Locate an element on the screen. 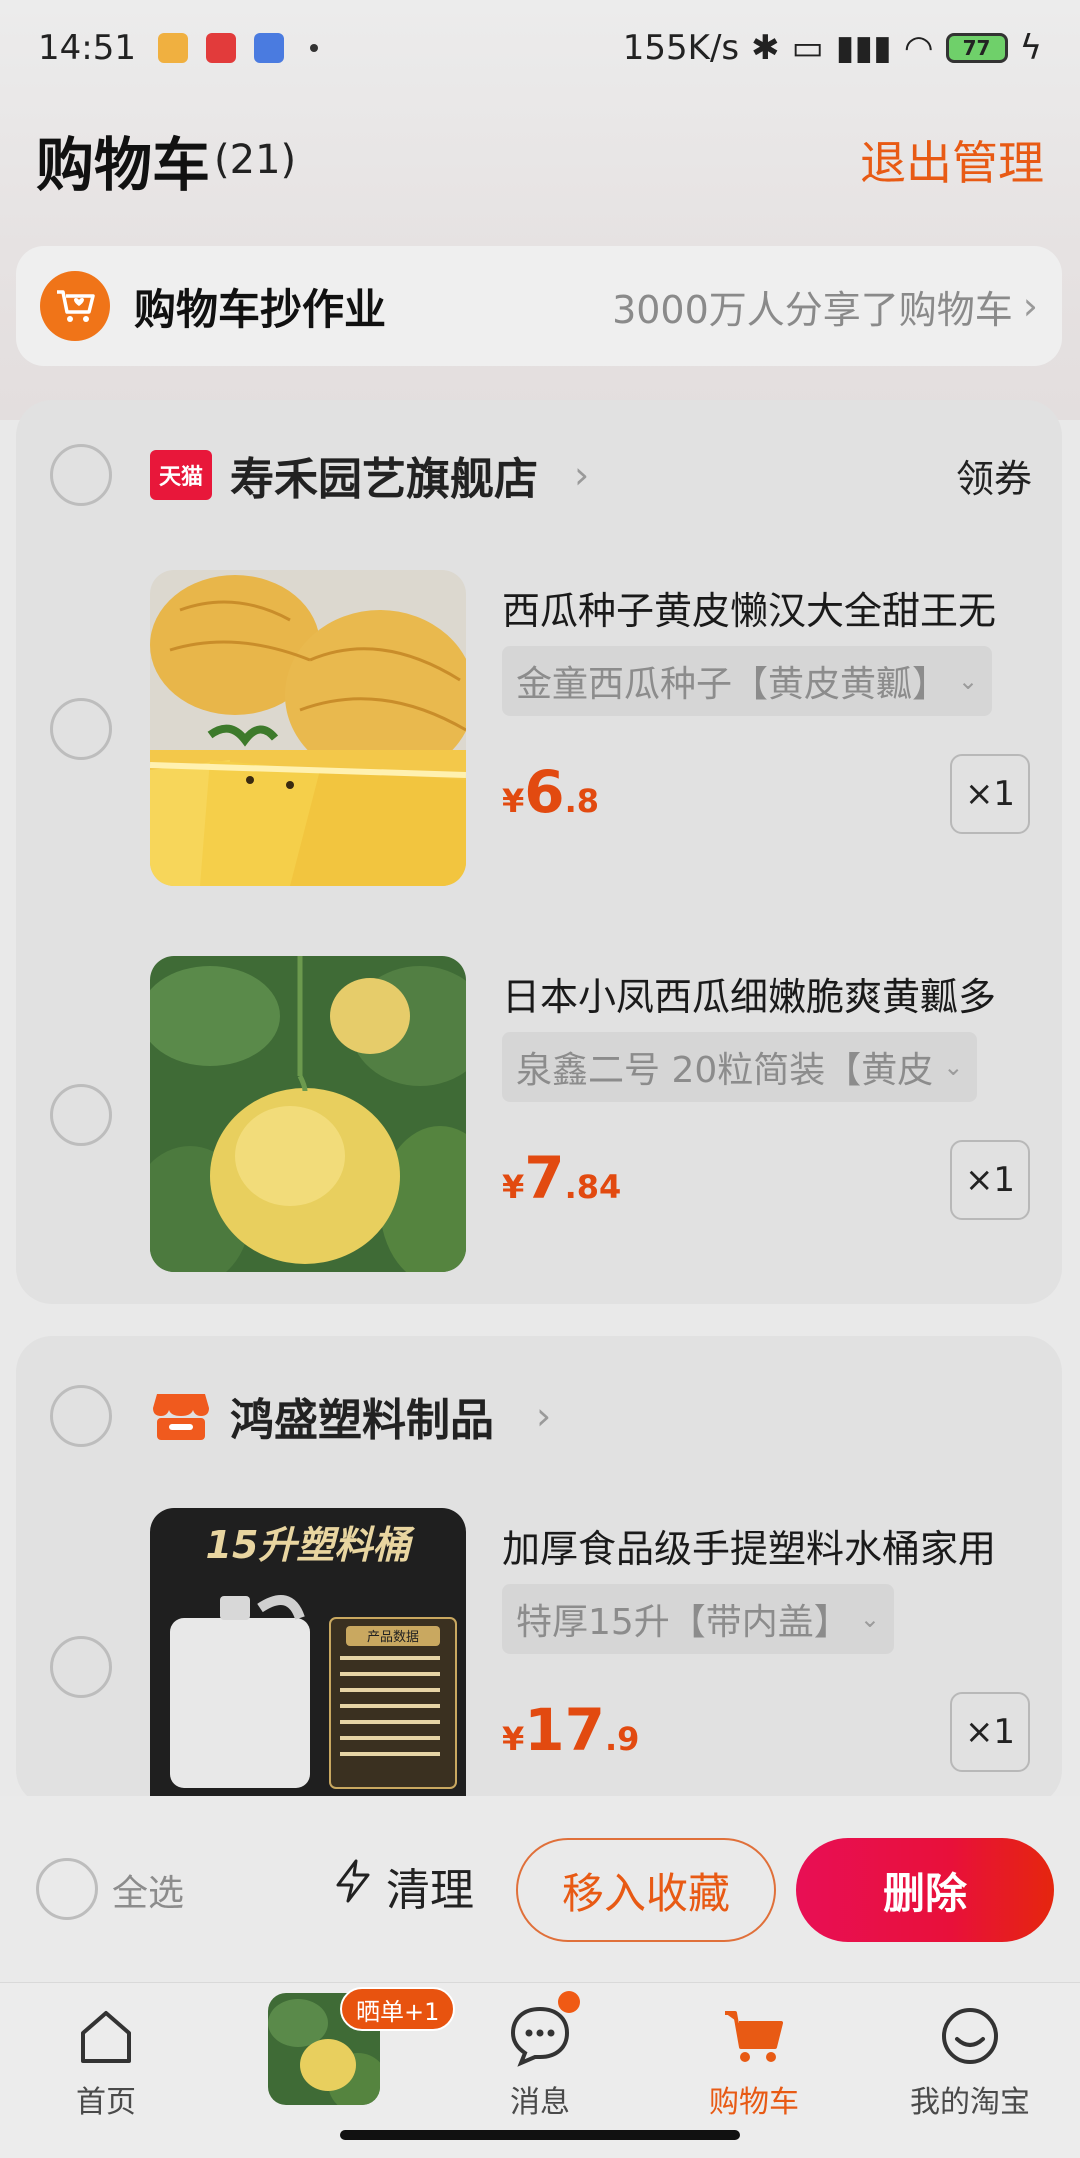 This screenshot has height=2158, width=1080. sku-text: 金童西瓜种子【黄皮黄瓤】 is located at coordinates (732, 684).